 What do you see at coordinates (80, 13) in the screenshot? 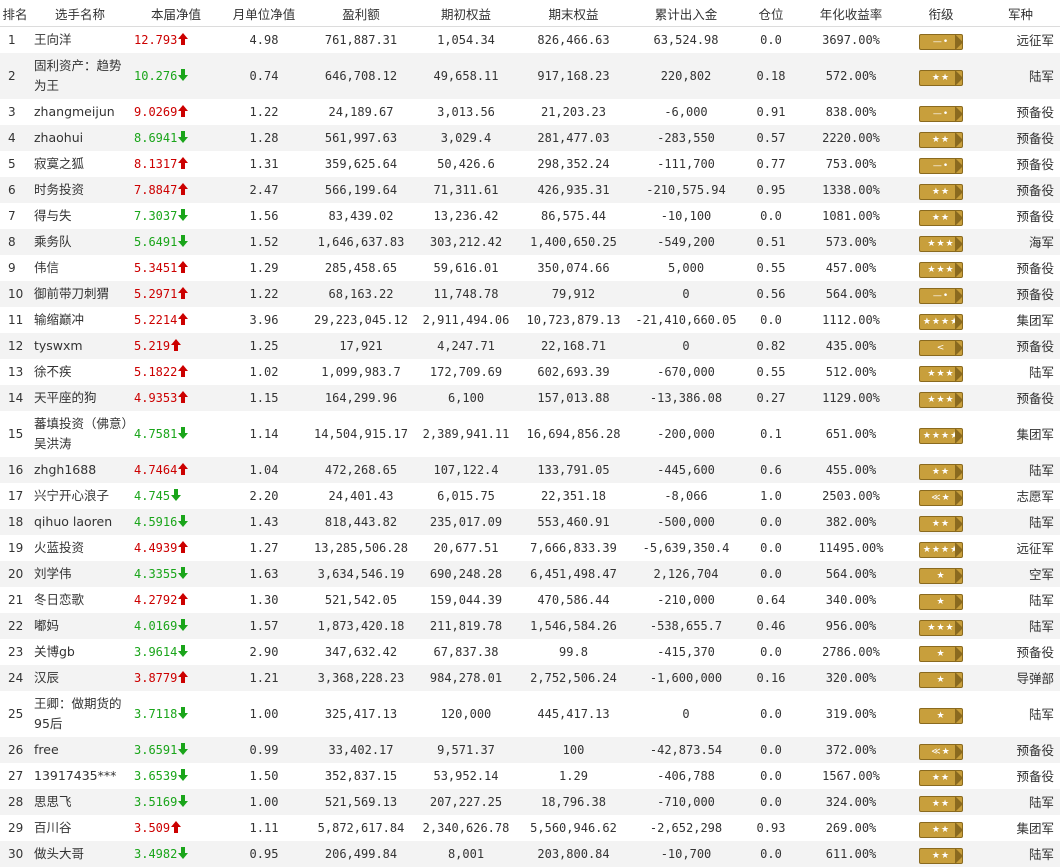
I see `column-header: 选手名称` at bounding box center [80, 13].